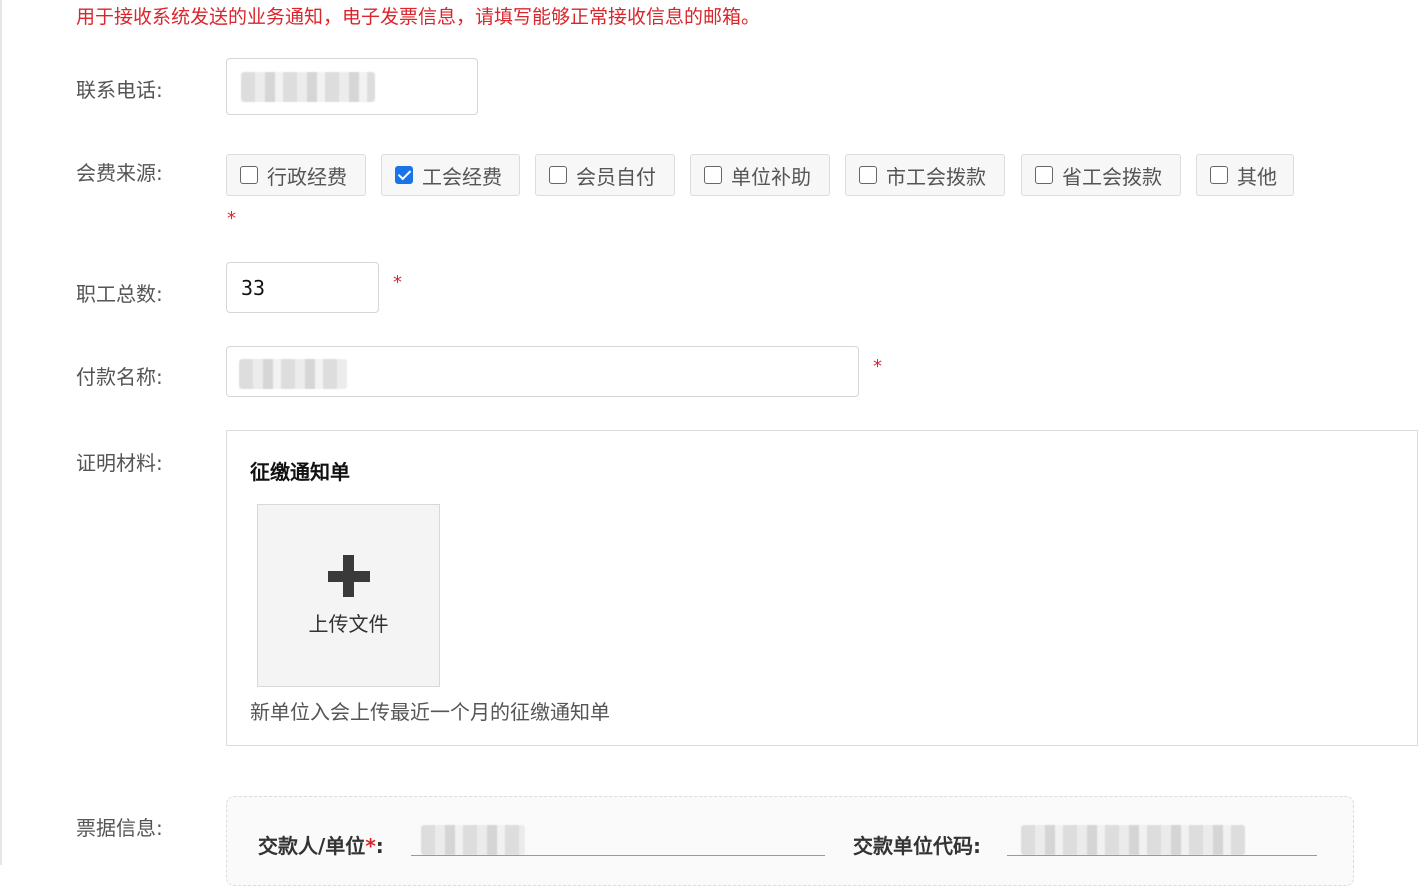  Describe the element at coordinates (1257, 176) in the screenshot. I see `option-label: 其他` at that location.